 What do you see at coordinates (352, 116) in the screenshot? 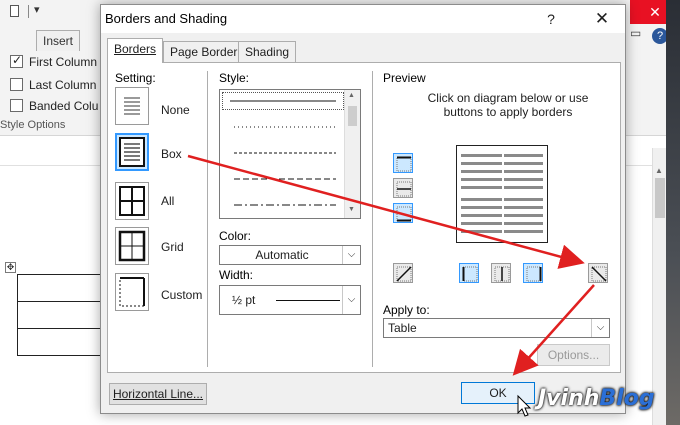
I see `style-scroll-thumb` at bounding box center [352, 116].